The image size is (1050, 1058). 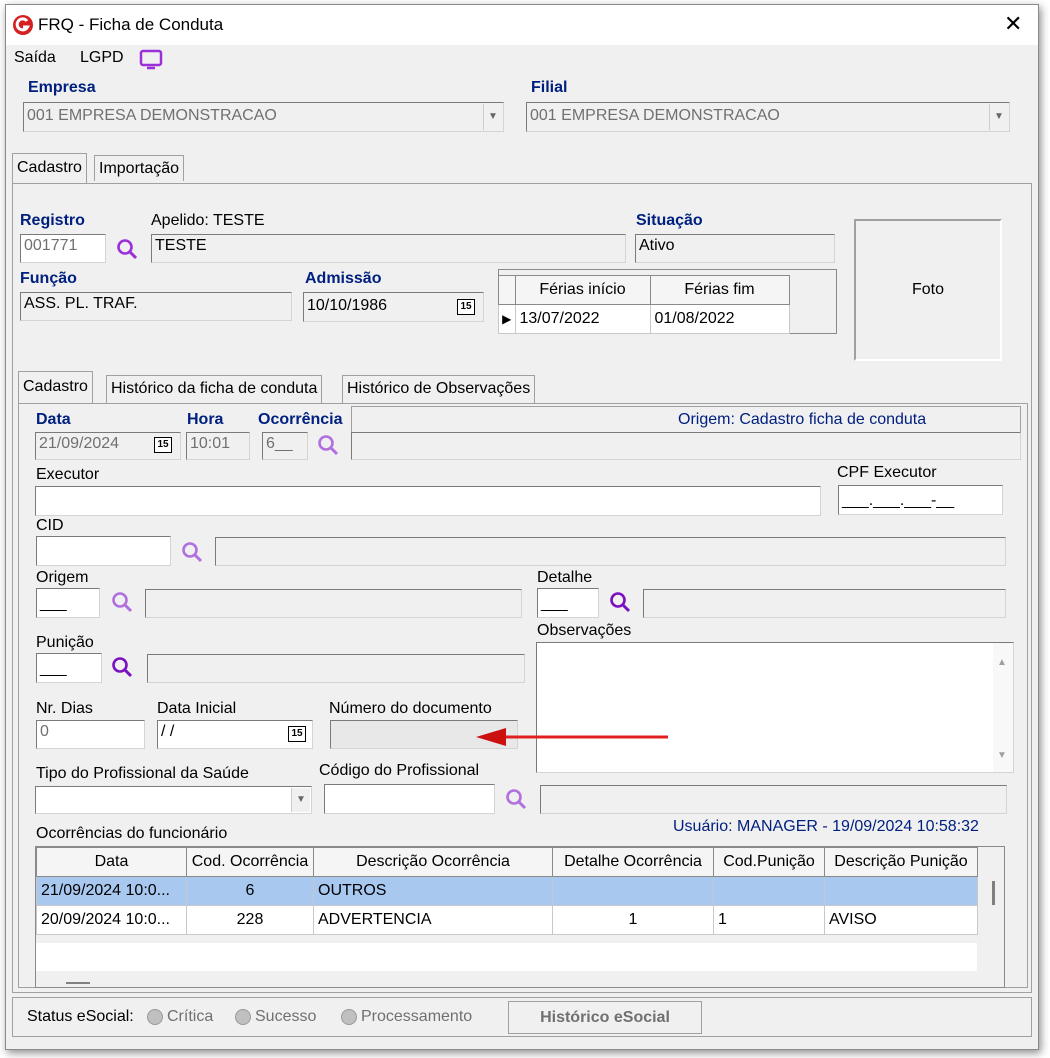 What do you see at coordinates (901, 862) in the screenshot?
I see `col-header-descricao-punicao: Descrição Punição` at bounding box center [901, 862].